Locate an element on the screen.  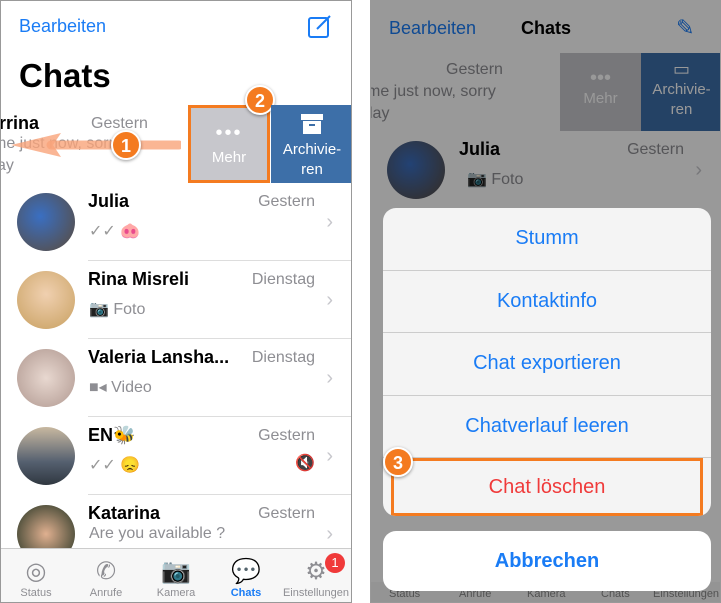
more-button: ••• Mehr is located at coordinates (229, 144).